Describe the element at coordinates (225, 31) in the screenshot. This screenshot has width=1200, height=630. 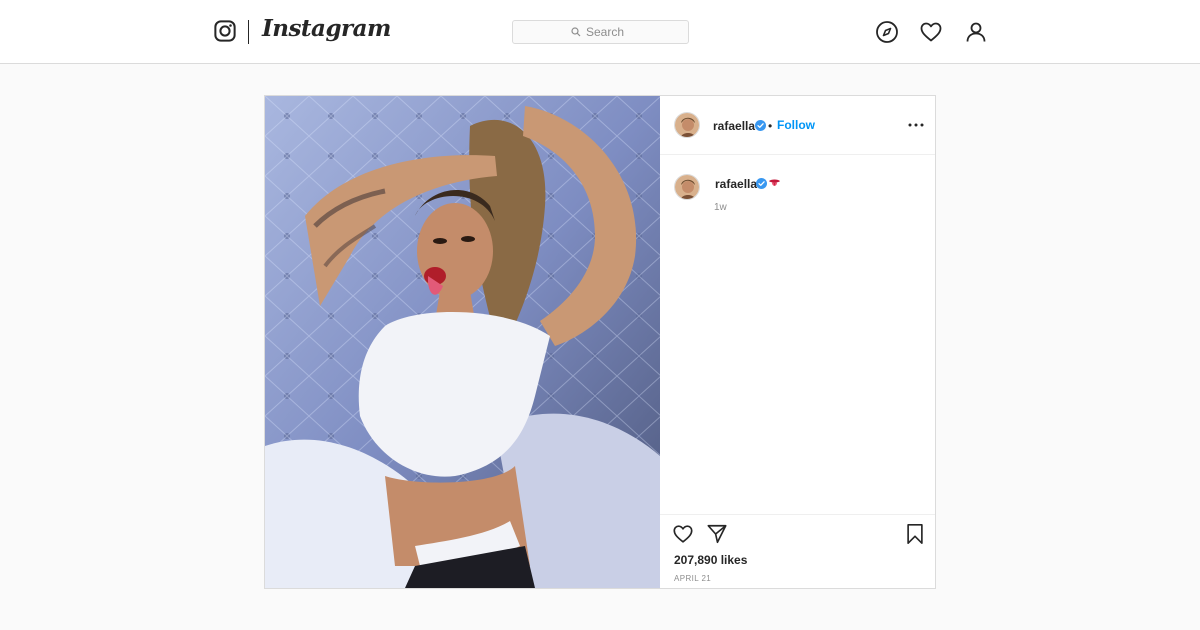
I see `instagram-camera-icon` at that location.